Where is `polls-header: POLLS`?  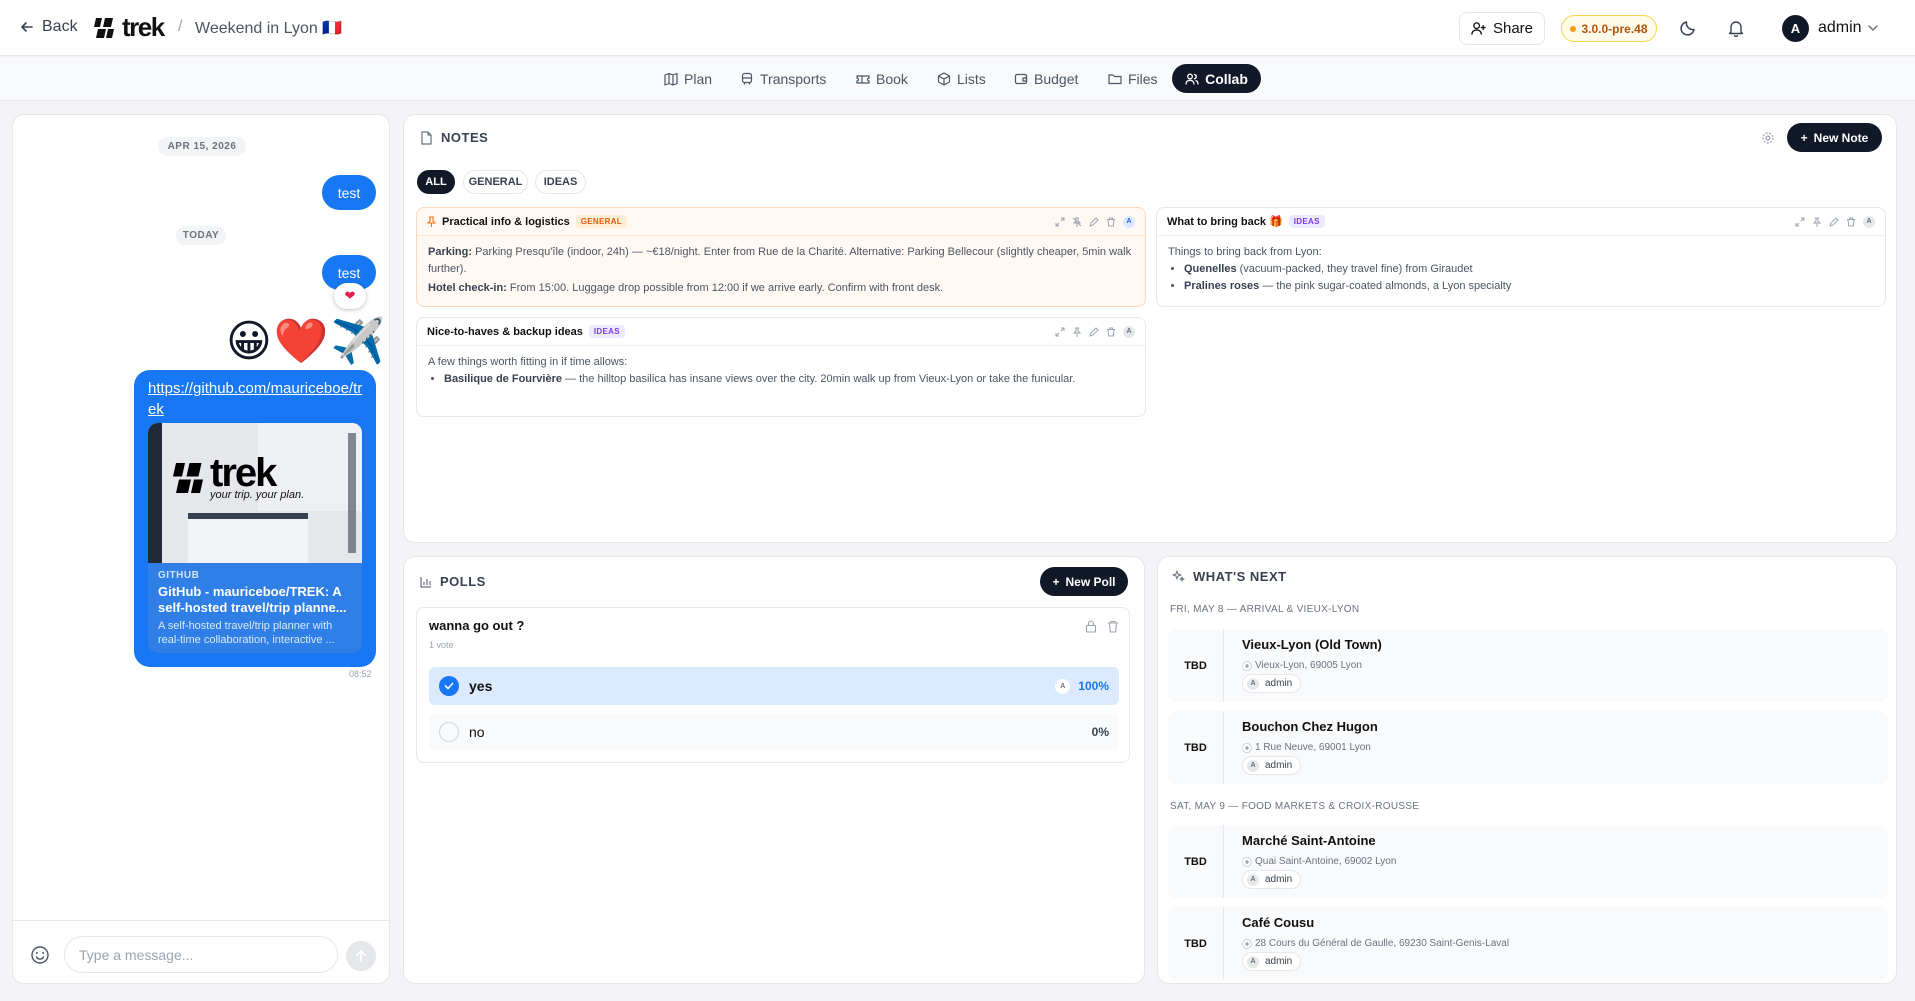
polls-header: POLLS is located at coordinates (453, 581).